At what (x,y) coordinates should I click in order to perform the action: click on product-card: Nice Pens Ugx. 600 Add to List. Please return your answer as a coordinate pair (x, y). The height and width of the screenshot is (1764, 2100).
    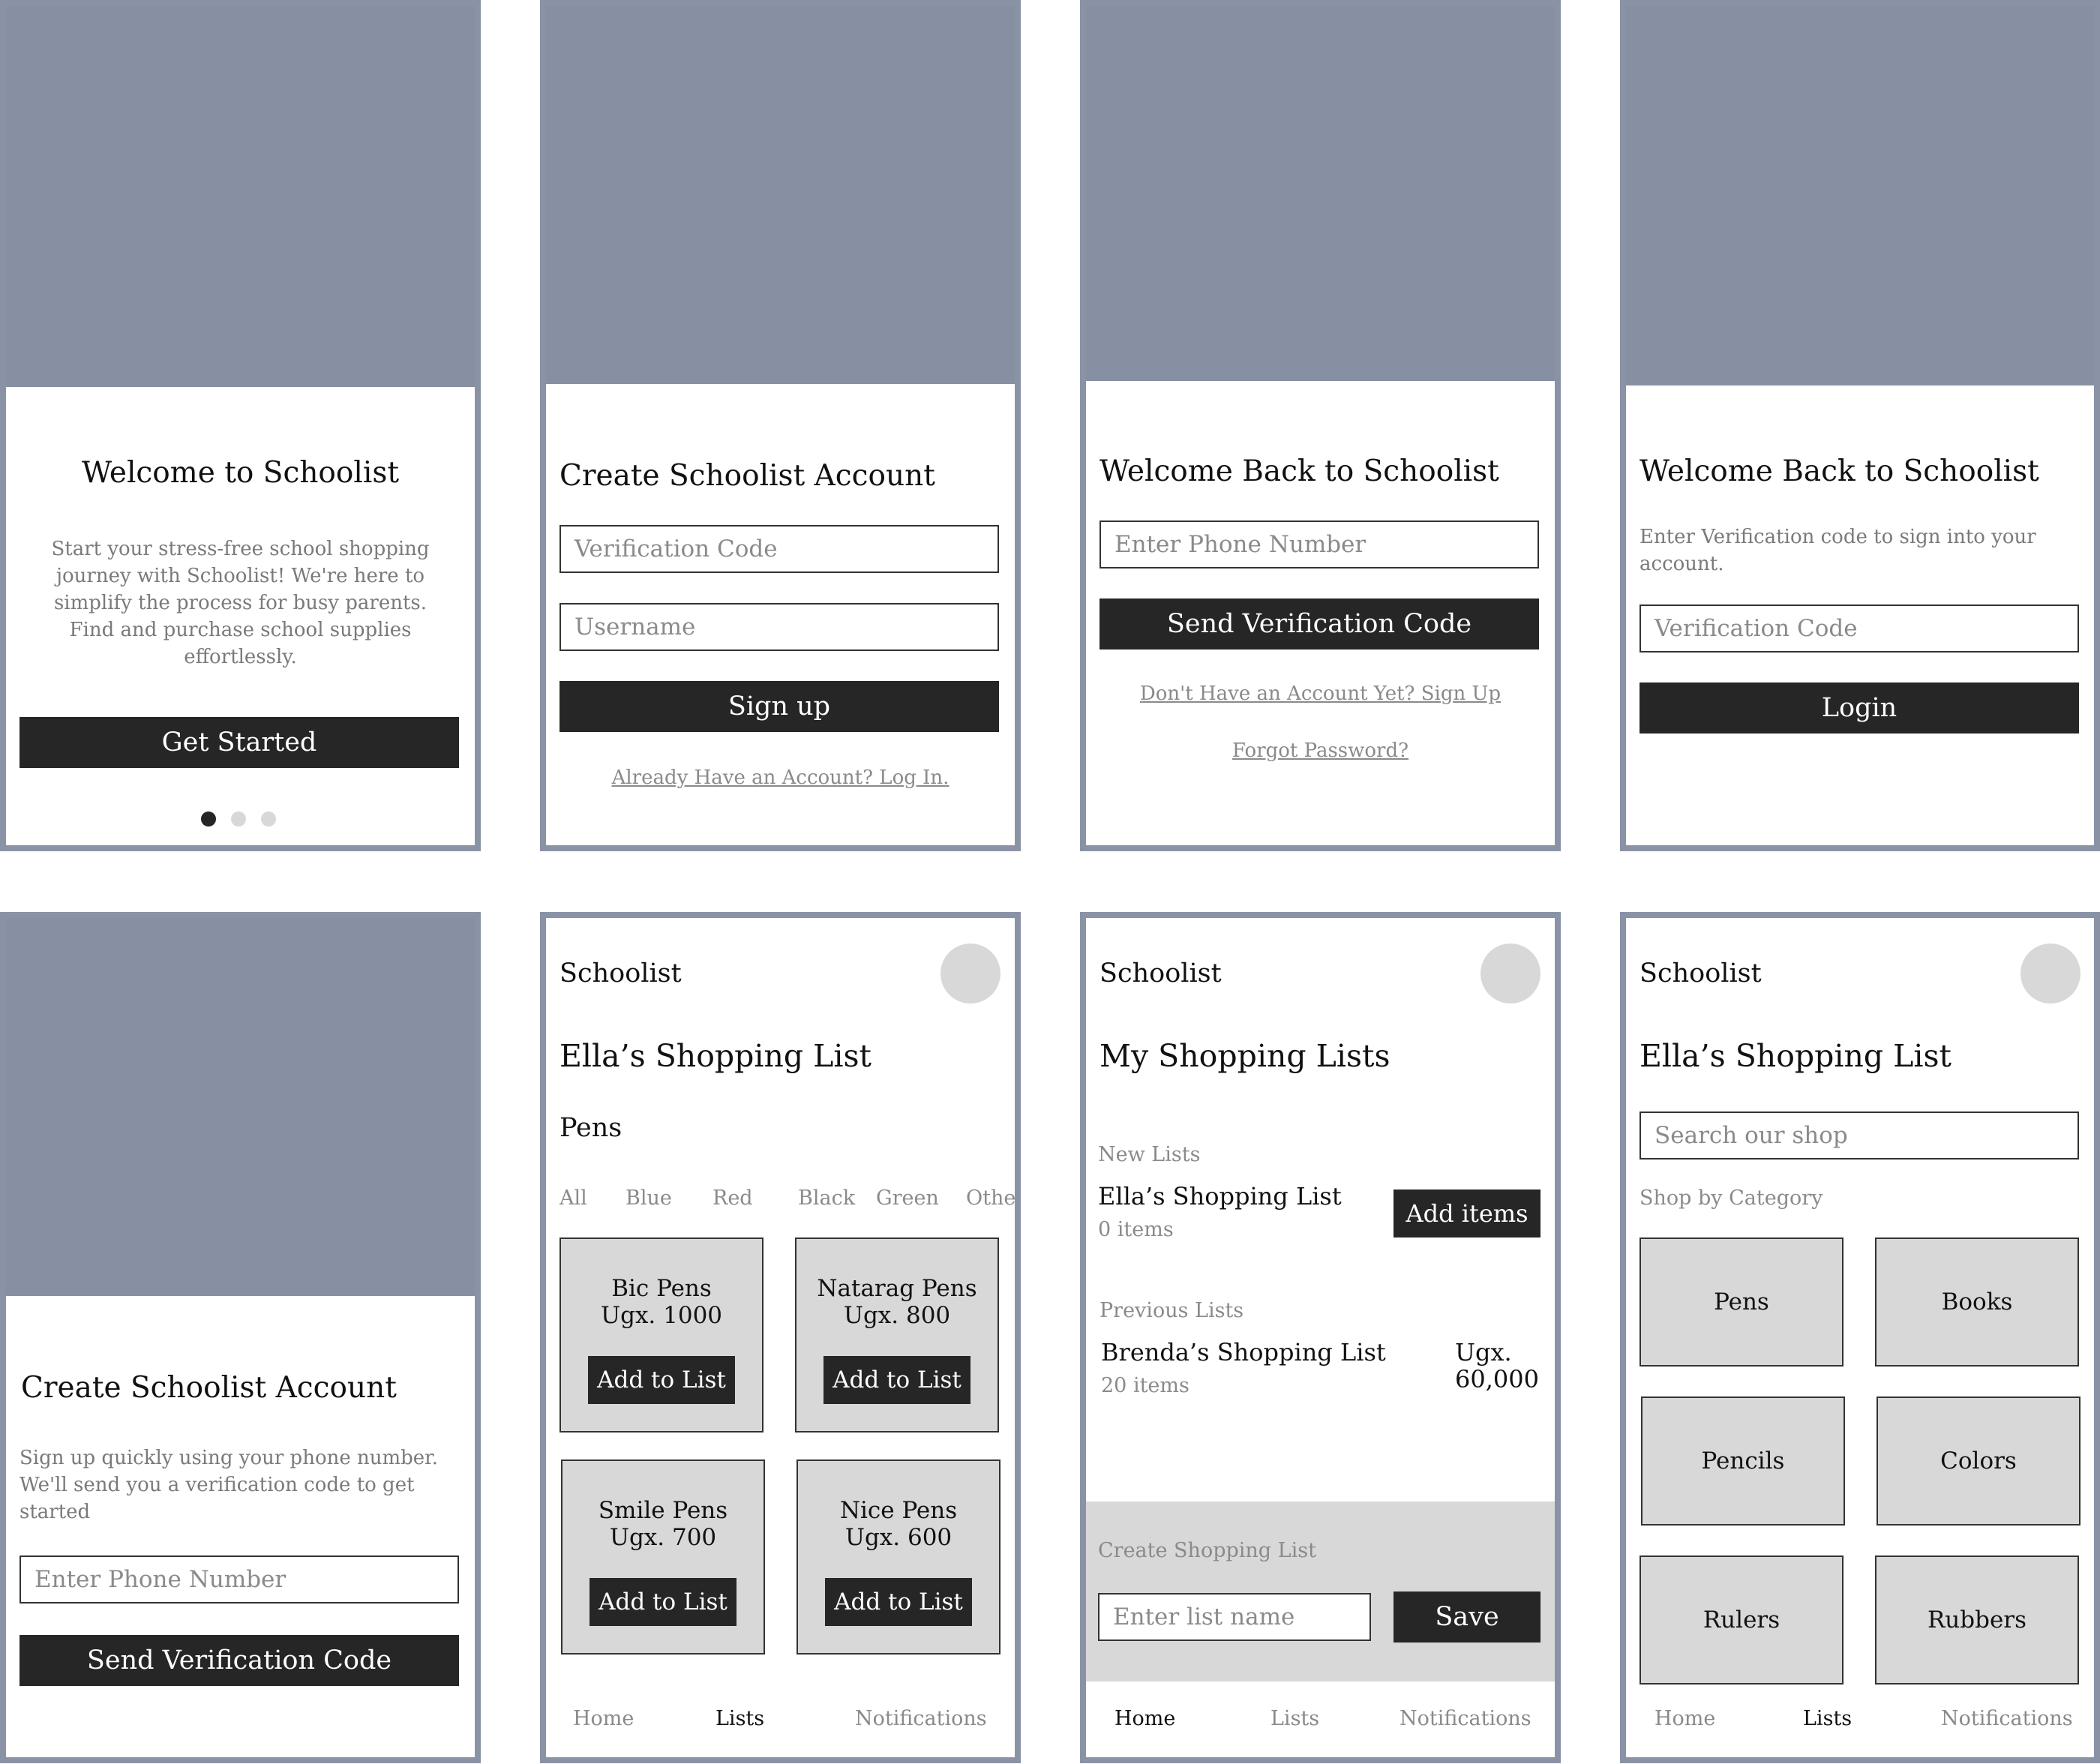
    Looking at the image, I should click on (898, 1557).